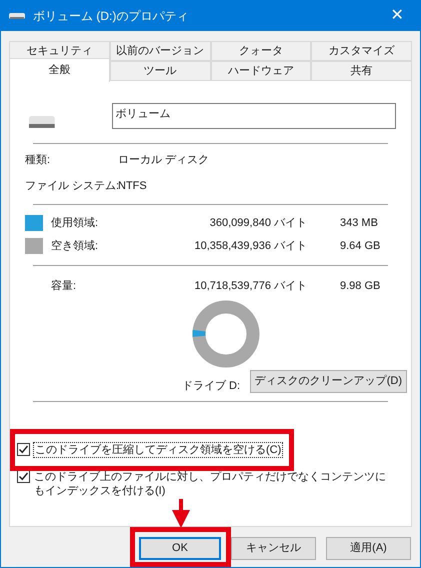 Image resolution: width=421 pixels, height=568 pixels. What do you see at coordinates (360, 286) in the screenshot?
I see `size-value: 9.98 GB` at bounding box center [360, 286].